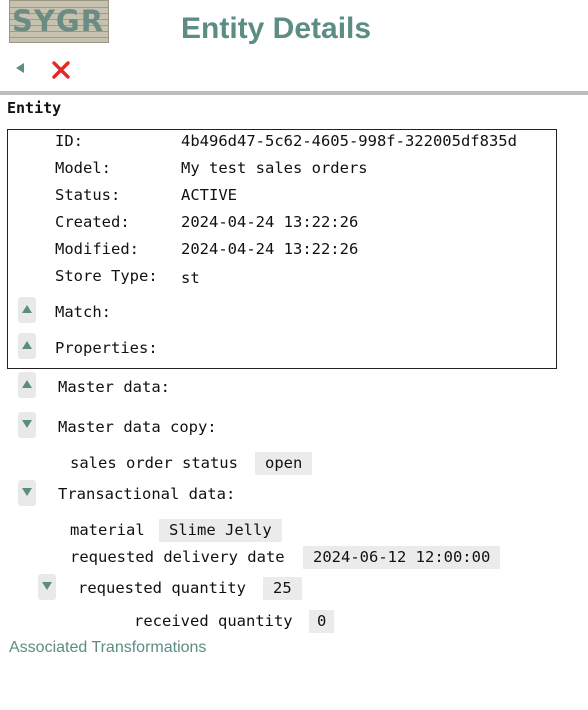  What do you see at coordinates (107, 530) in the screenshot?
I see `material-label: material` at bounding box center [107, 530].